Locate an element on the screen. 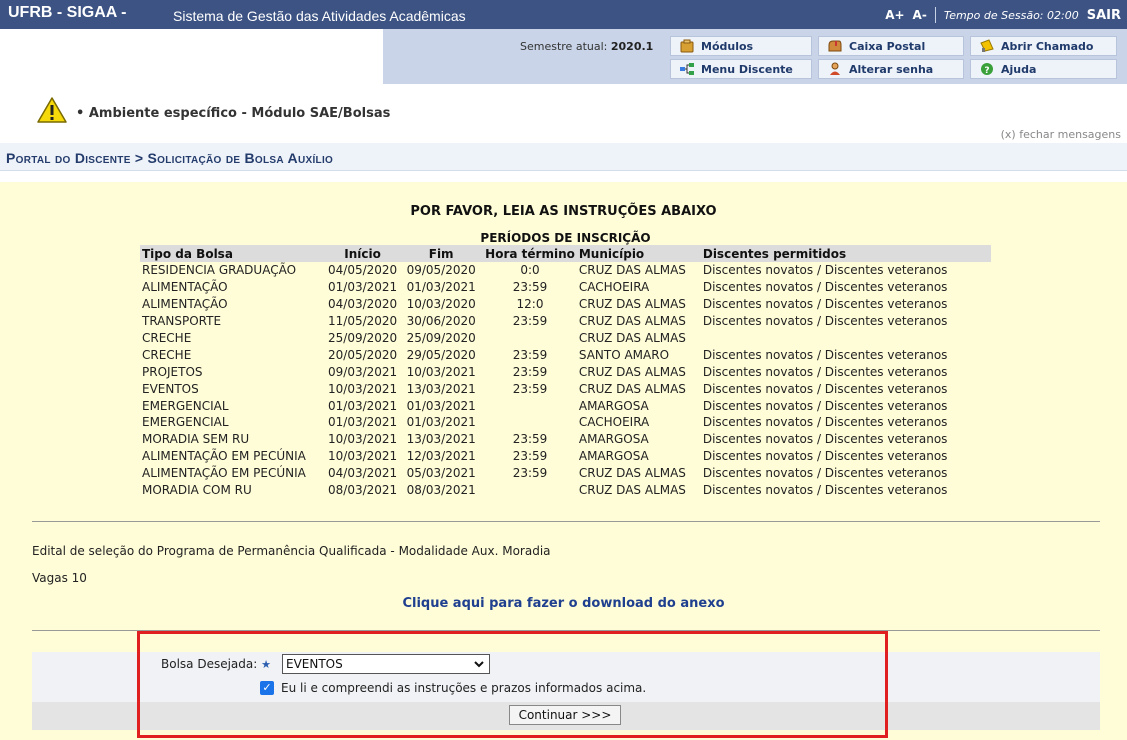 Image resolution: width=1127 pixels, height=740 pixels. current-semester: Semestre atual: 2020.1 is located at coordinates (586, 46).